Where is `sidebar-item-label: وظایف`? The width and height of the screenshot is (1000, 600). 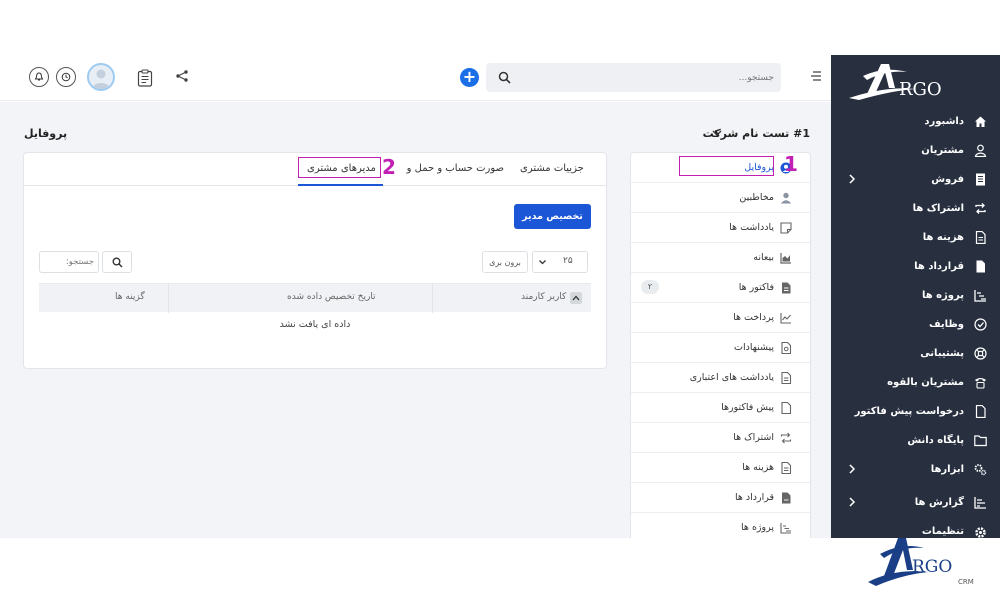 sidebar-item-label: وظایف is located at coordinates (946, 324).